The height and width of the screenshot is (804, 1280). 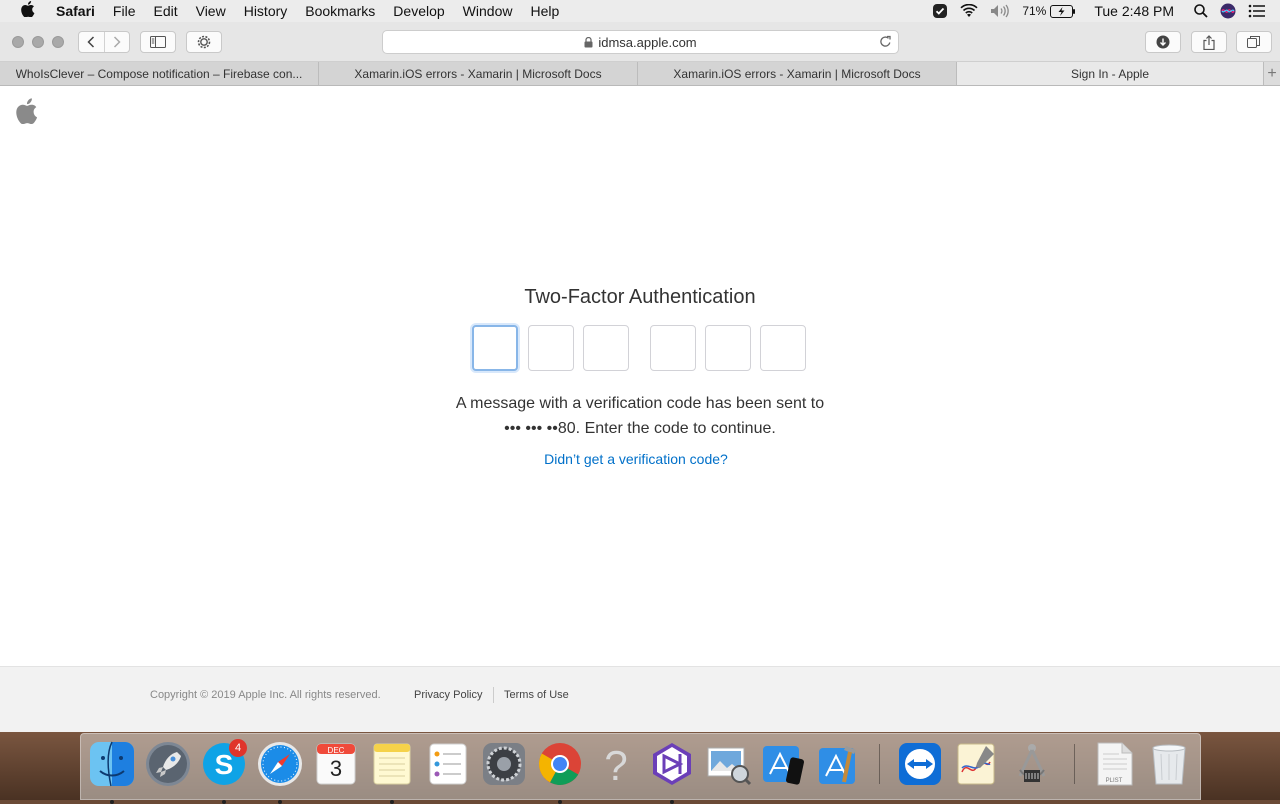 I want to click on calendar-icon: DEC 3, so click(x=336, y=764).